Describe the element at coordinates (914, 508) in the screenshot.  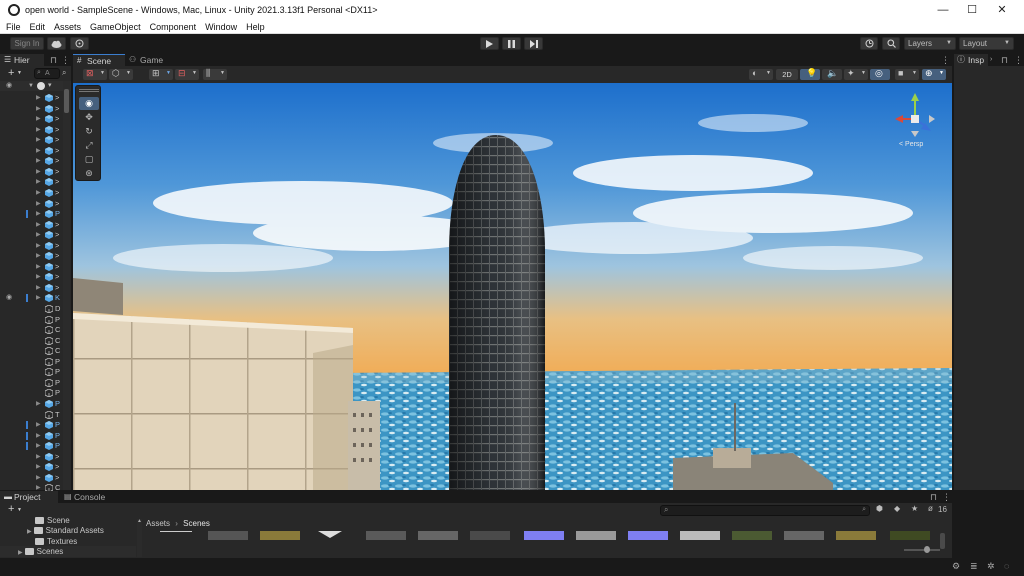
I see `favorite-icon: ★` at that location.